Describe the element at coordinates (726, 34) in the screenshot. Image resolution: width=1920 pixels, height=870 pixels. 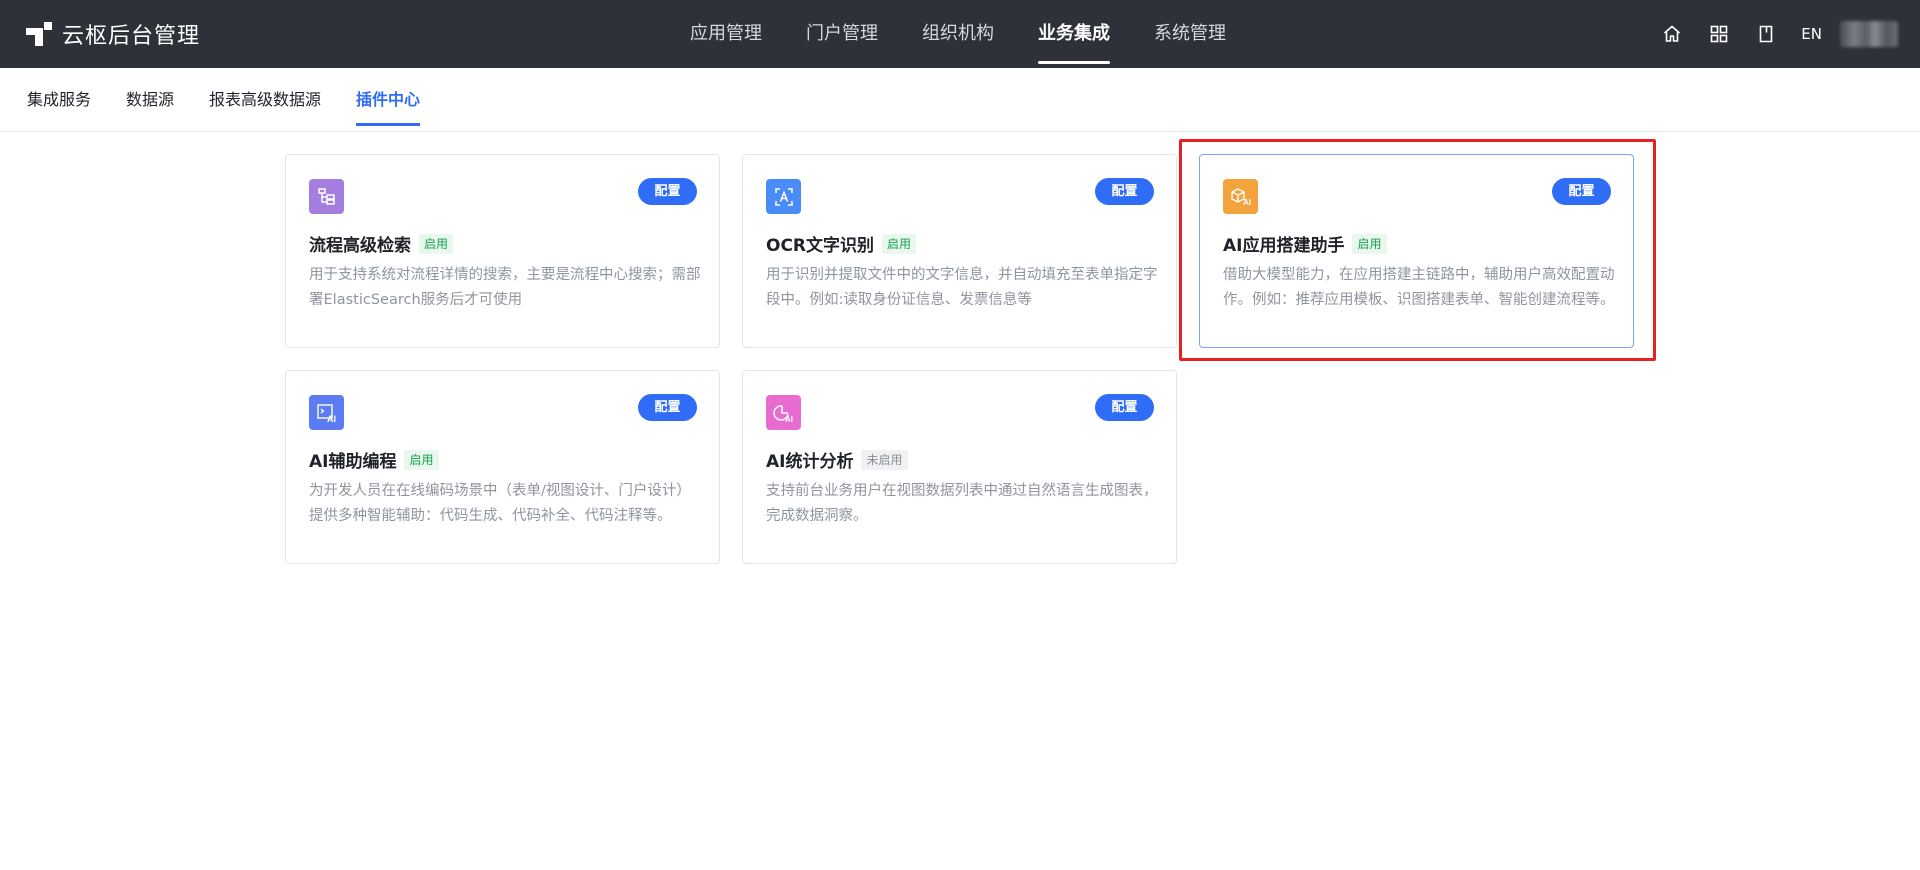
I see `nav-item-app-management: 应用管理` at that location.